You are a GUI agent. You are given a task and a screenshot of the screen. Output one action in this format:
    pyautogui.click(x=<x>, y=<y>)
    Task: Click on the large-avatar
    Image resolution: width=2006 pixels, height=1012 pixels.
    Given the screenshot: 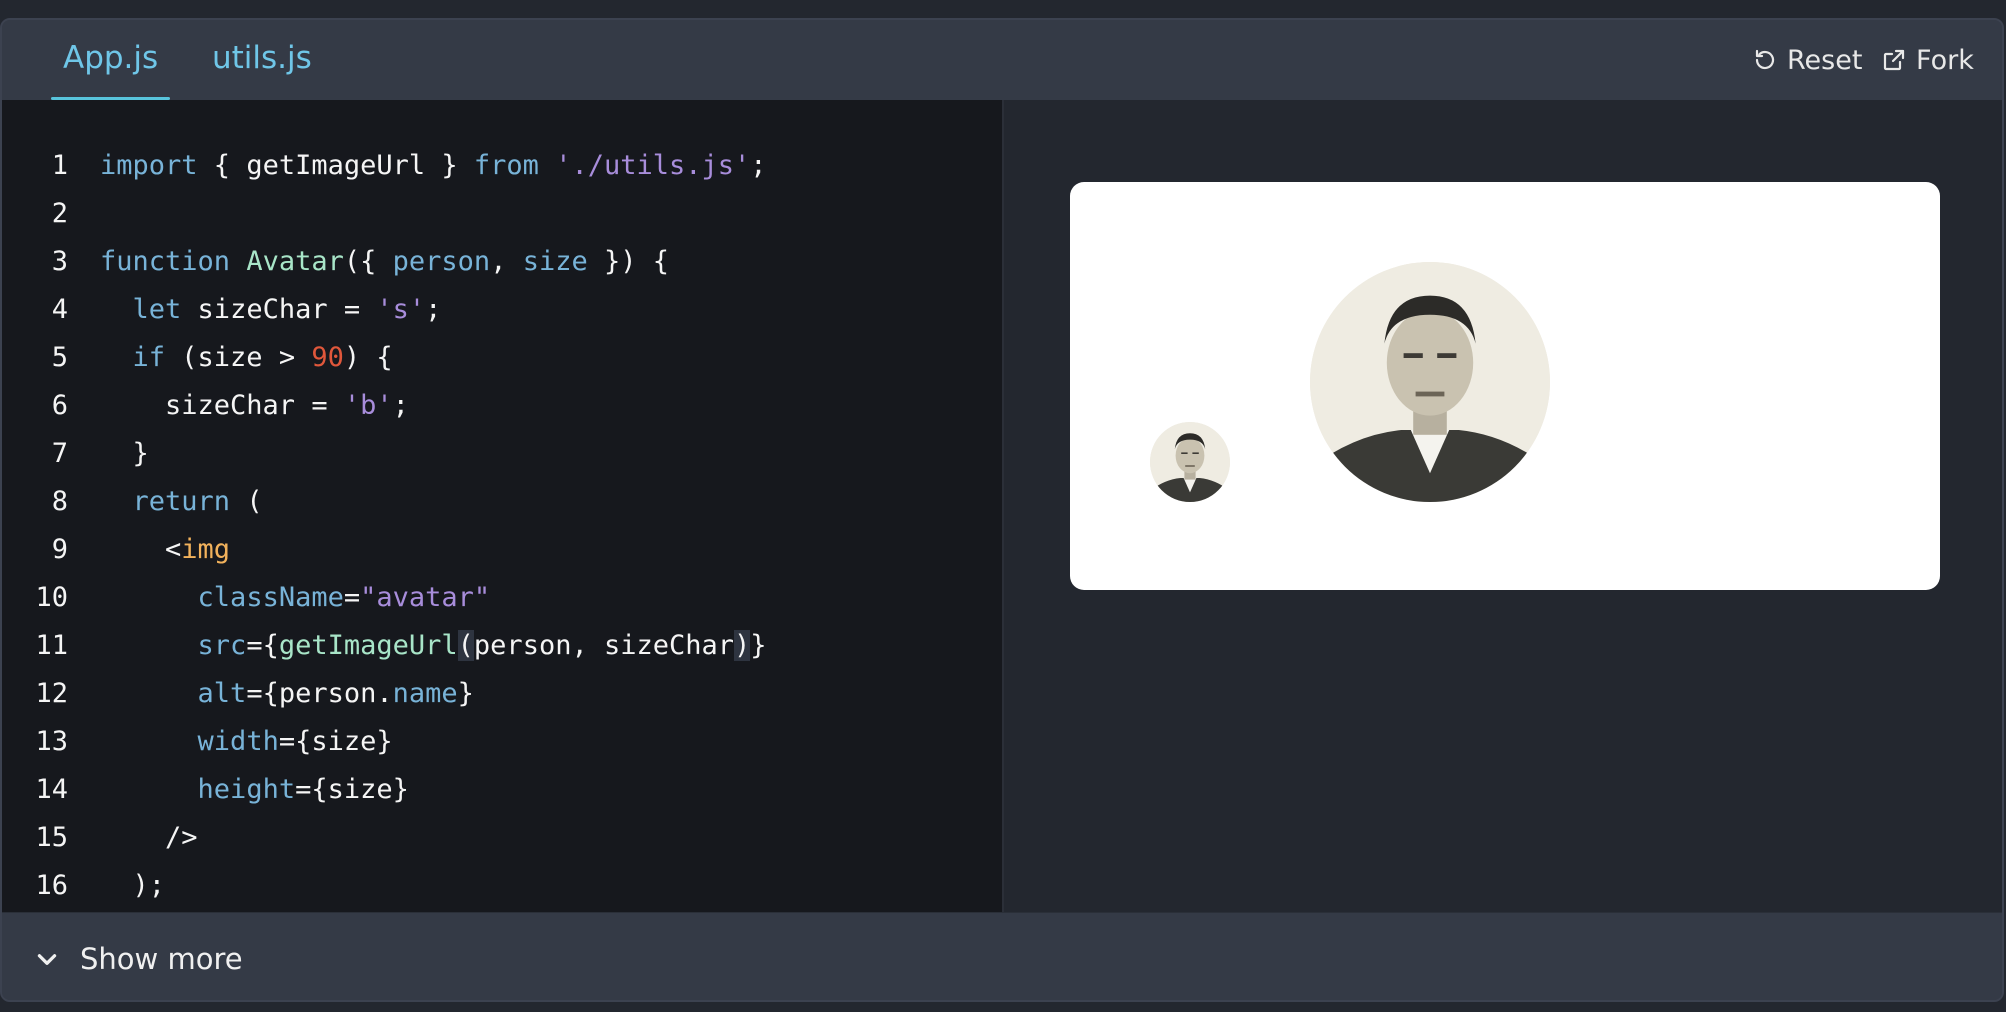 What is the action you would take?
    pyautogui.click(x=1430, y=382)
    